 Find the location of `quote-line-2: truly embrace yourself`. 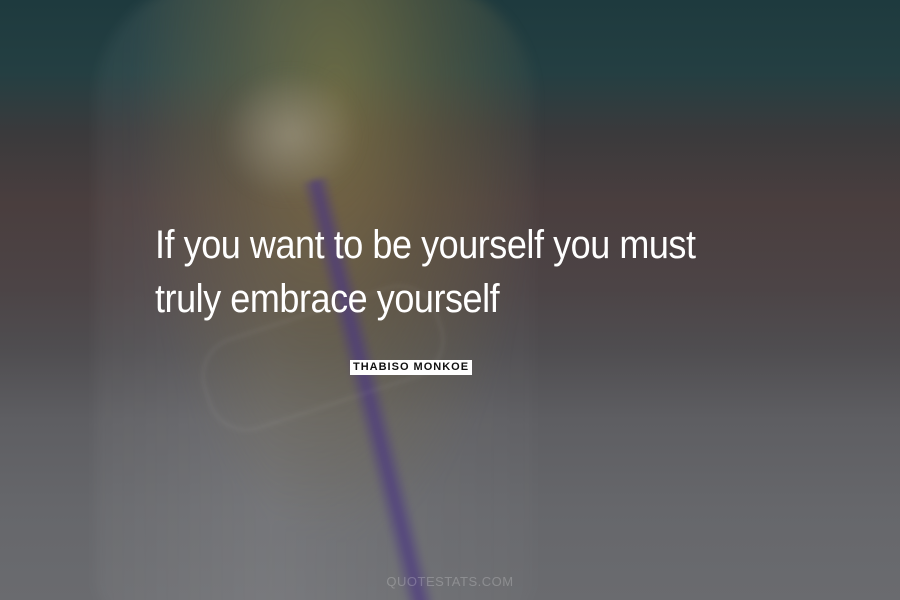

quote-line-2: truly embrace yourself is located at coordinates (327, 299).